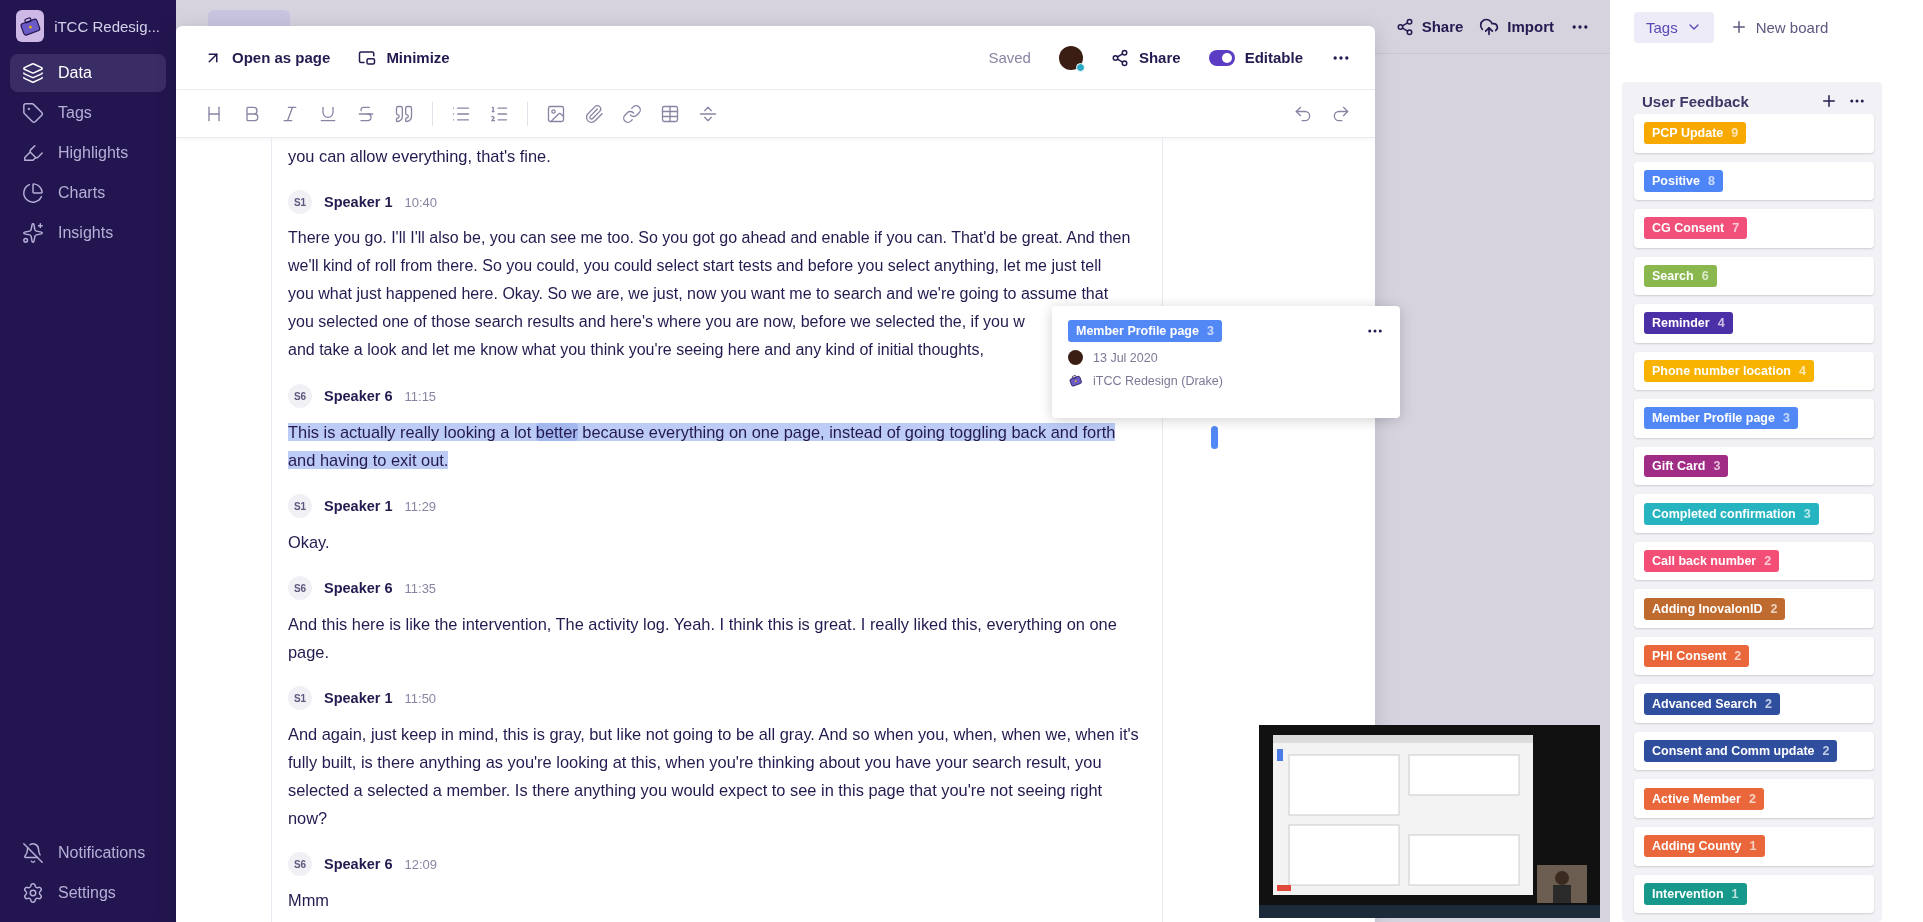  I want to click on tag-card: Active Member 2, so click(1754, 798).